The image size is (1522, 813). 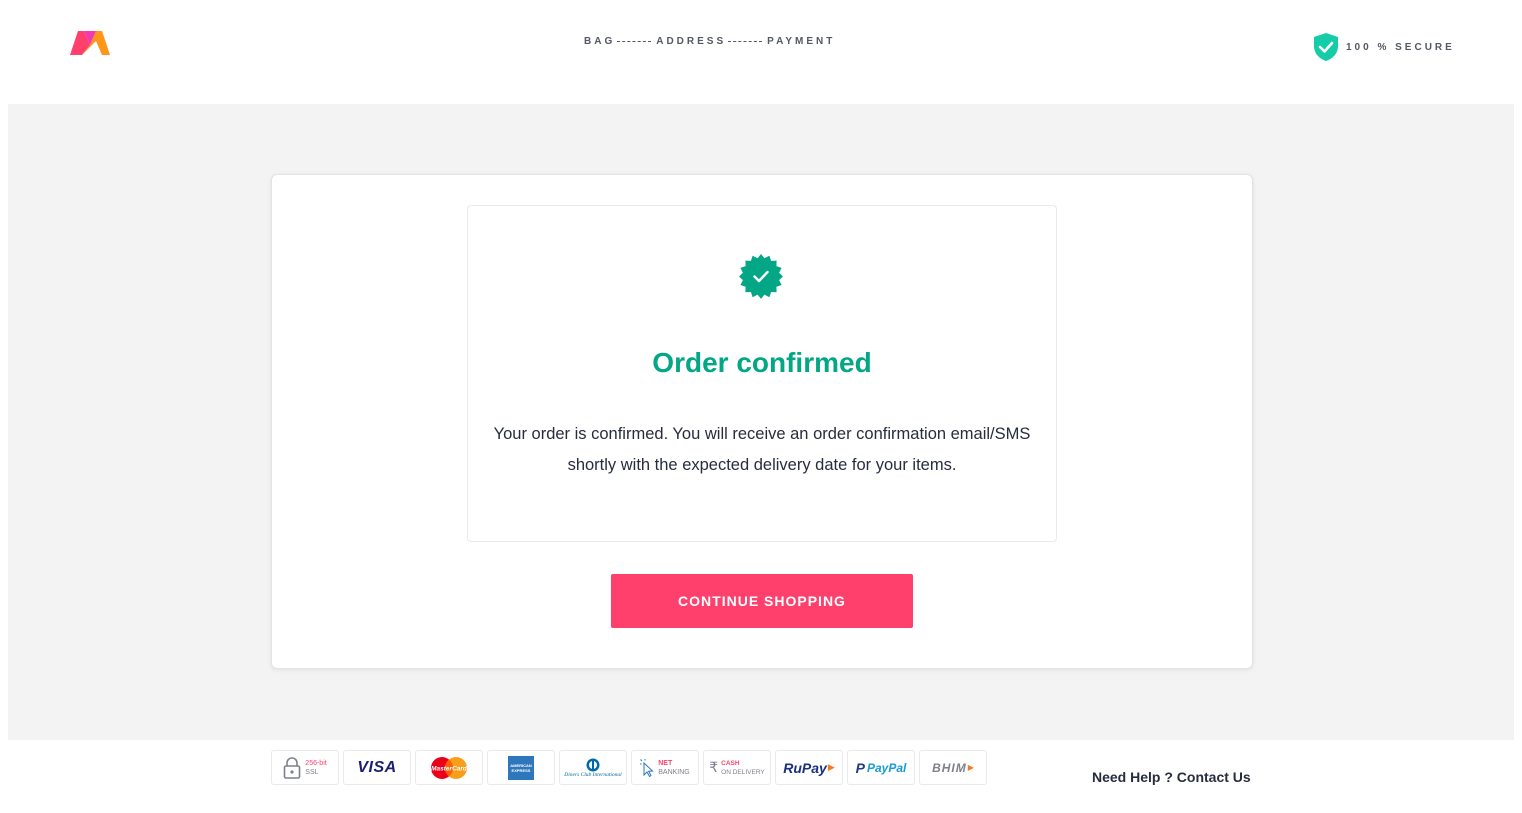 What do you see at coordinates (593, 774) in the screenshot?
I see `diners-label: Diners Club International` at bounding box center [593, 774].